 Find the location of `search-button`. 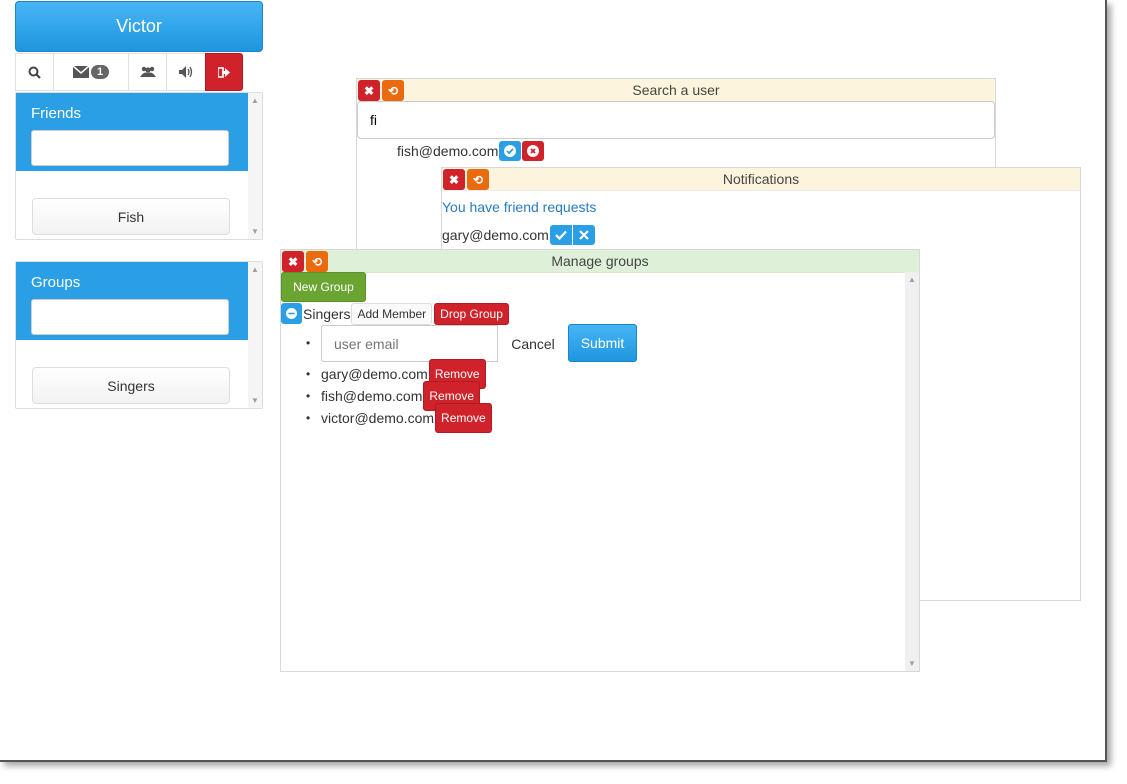

search-button is located at coordinates (34, 72).